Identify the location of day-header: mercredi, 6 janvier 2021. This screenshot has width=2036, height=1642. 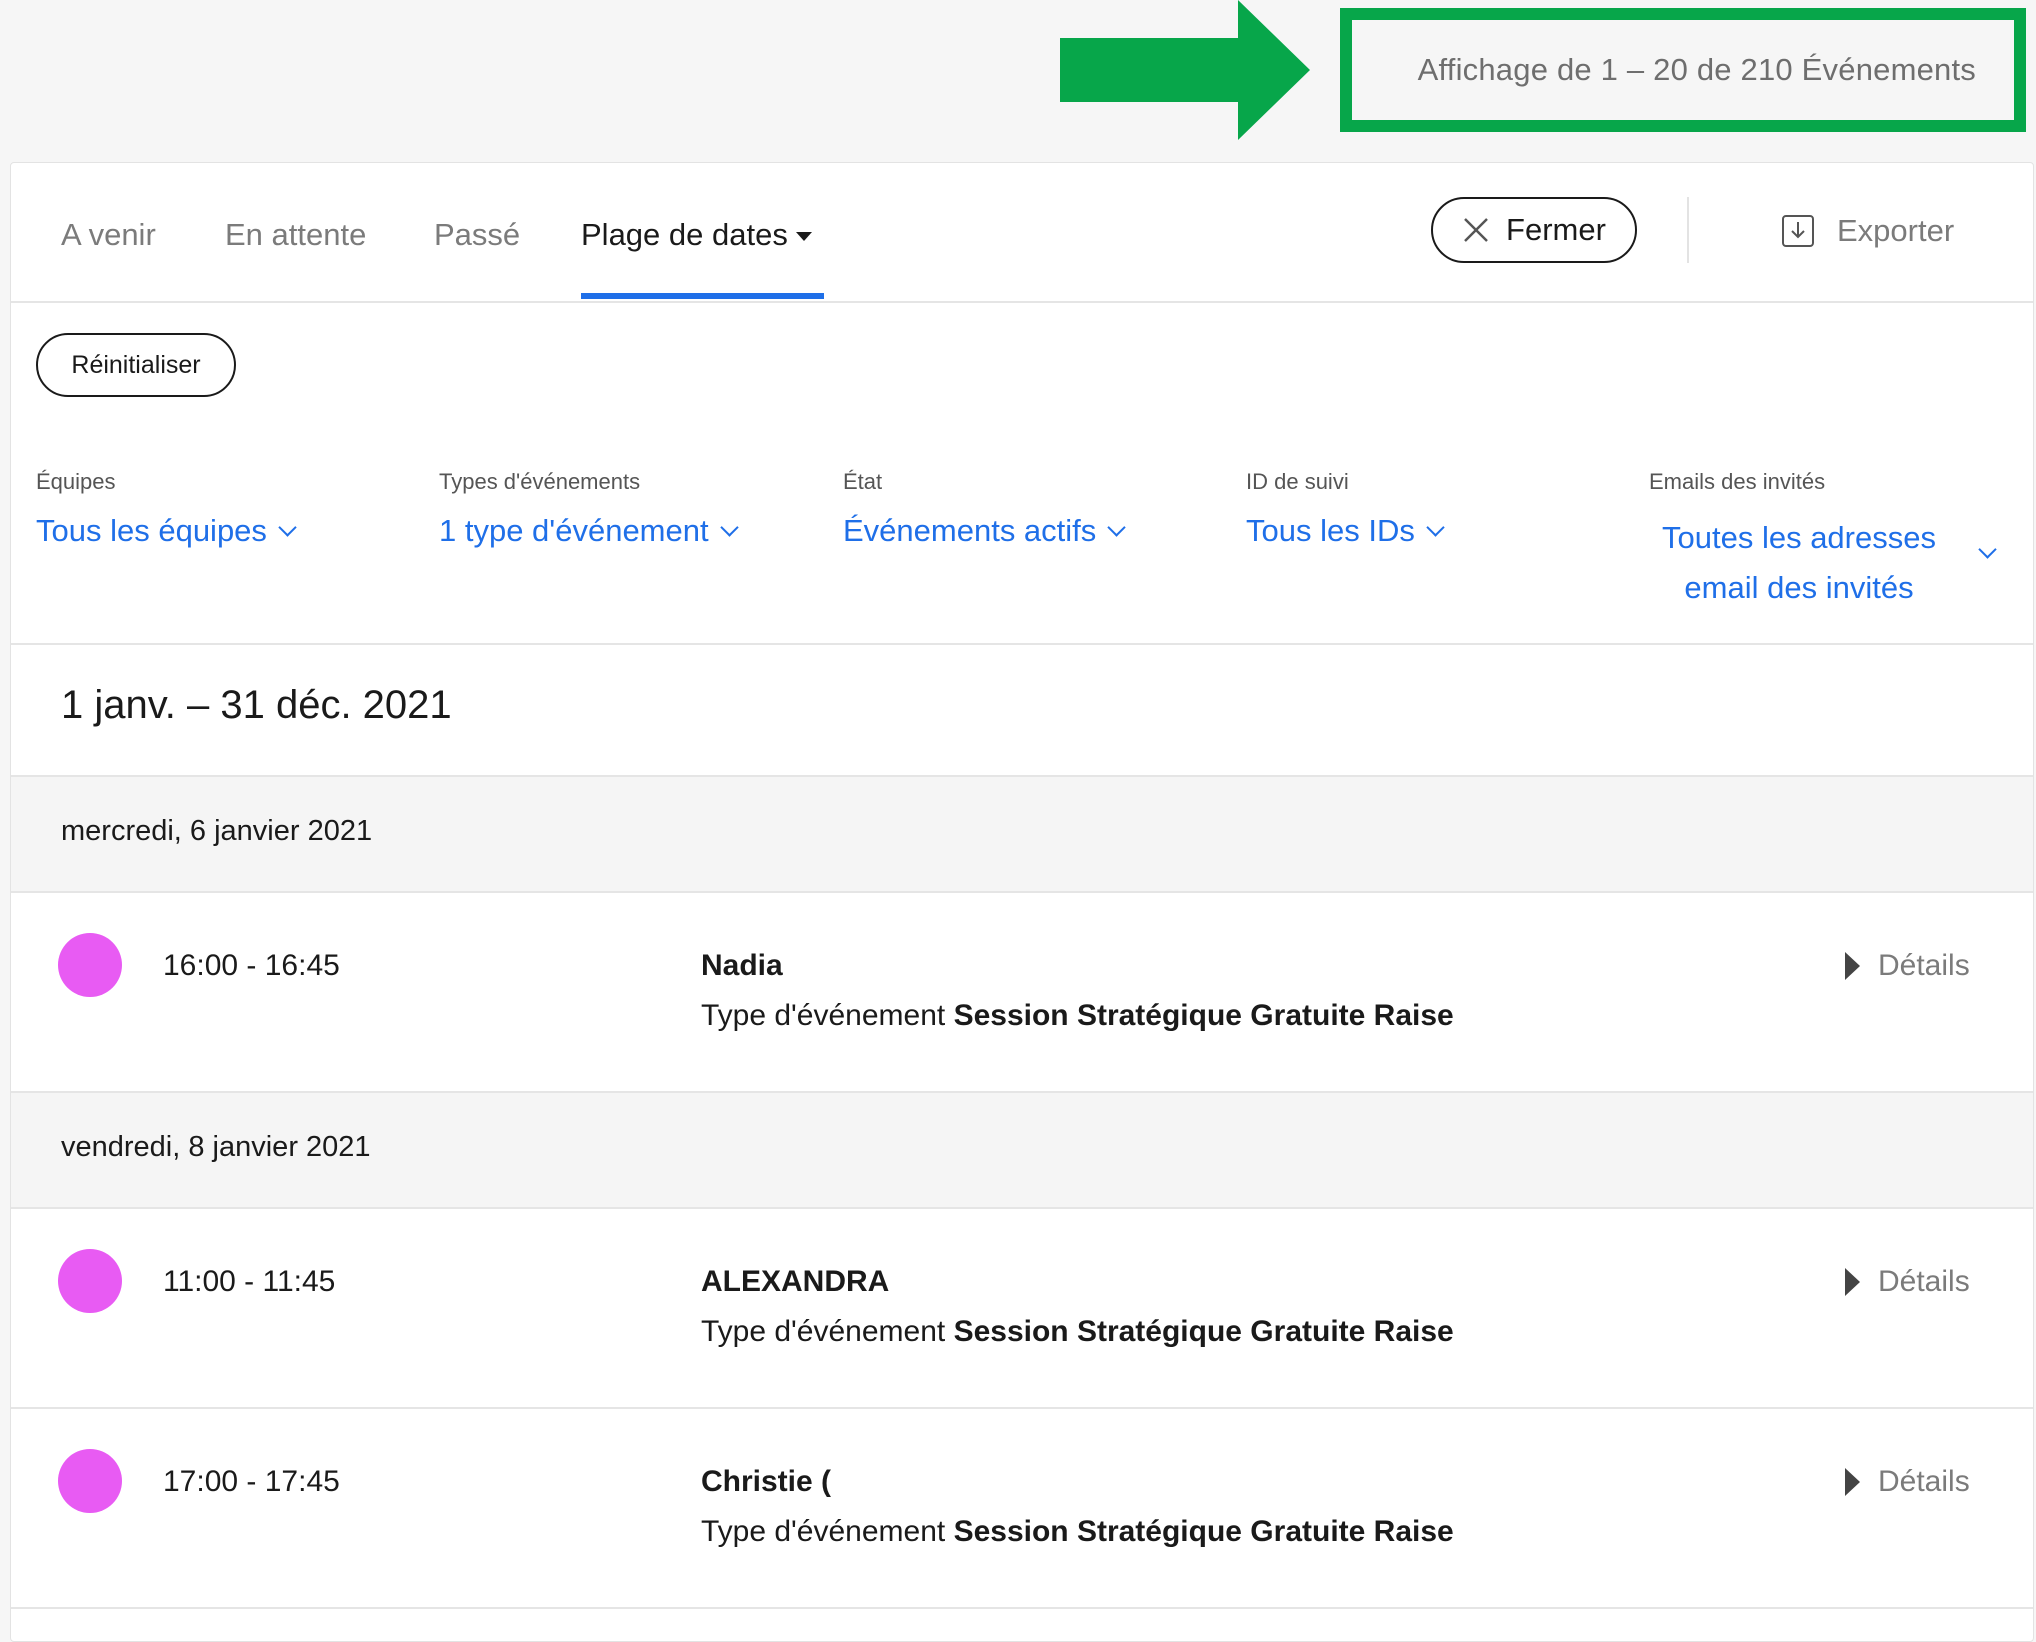
(1022, 835).